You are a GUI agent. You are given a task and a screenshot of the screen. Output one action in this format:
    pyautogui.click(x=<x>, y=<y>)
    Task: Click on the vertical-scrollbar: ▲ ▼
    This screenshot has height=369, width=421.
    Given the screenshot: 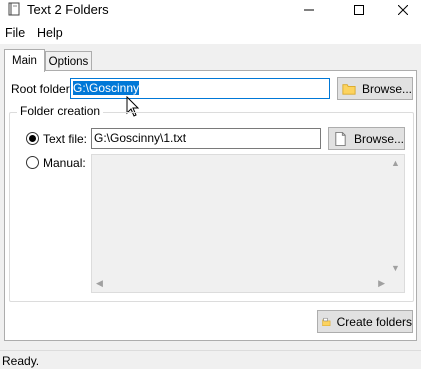 What is the action you would take?
    pyautogui.click(x=395, y=216)
    